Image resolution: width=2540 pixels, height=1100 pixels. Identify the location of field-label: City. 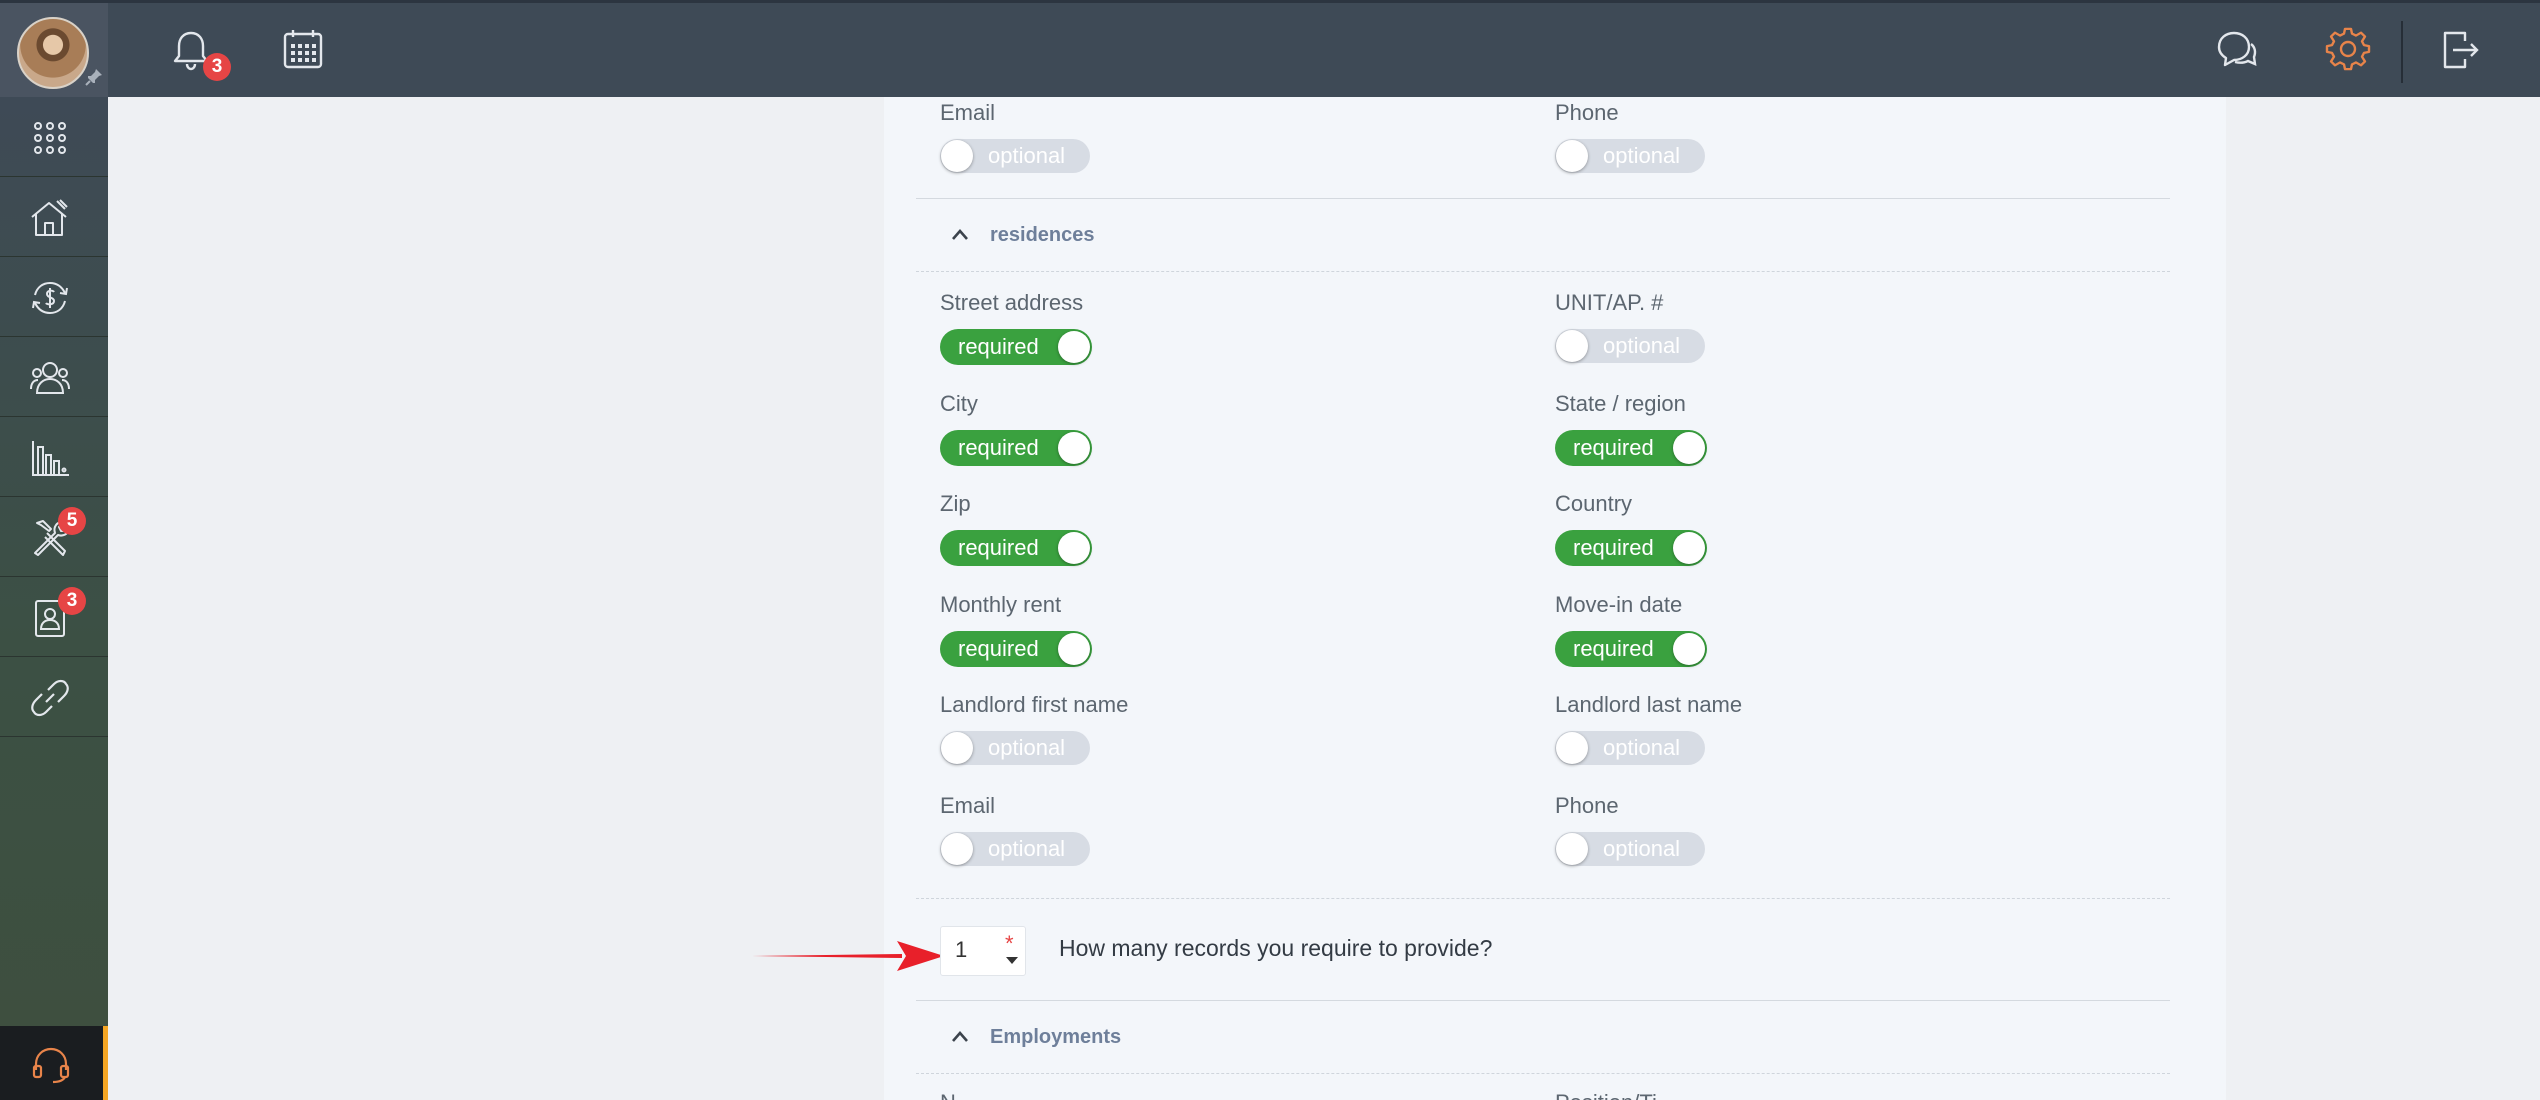
(959, 403).